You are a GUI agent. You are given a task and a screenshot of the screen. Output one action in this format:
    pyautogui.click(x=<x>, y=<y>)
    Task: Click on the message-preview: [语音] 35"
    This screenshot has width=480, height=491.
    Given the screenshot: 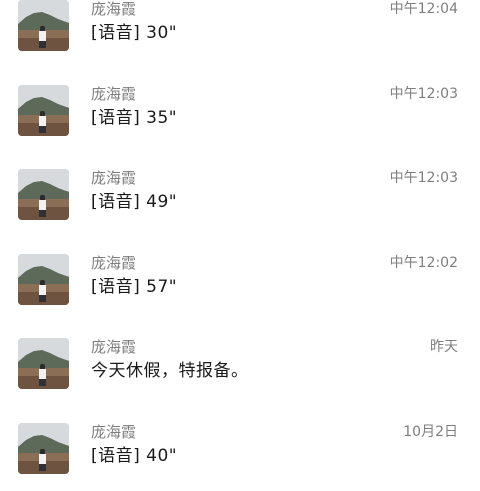 What is the action you would take?
    pyautogui.click(x=134, y=118)
    